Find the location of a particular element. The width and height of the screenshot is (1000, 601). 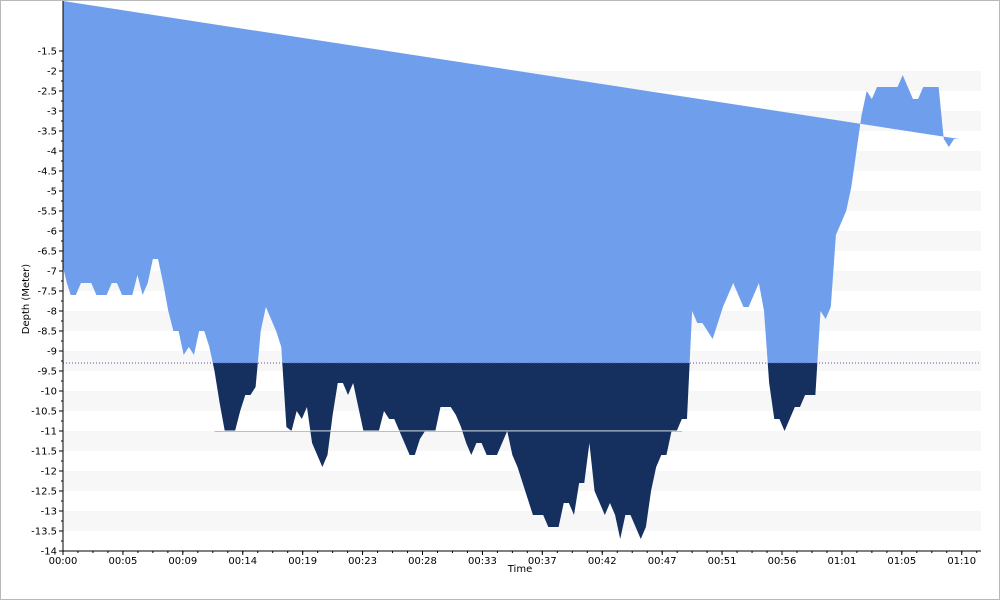

y-tick-label: -10.5 is located at coordinates (44, 412).